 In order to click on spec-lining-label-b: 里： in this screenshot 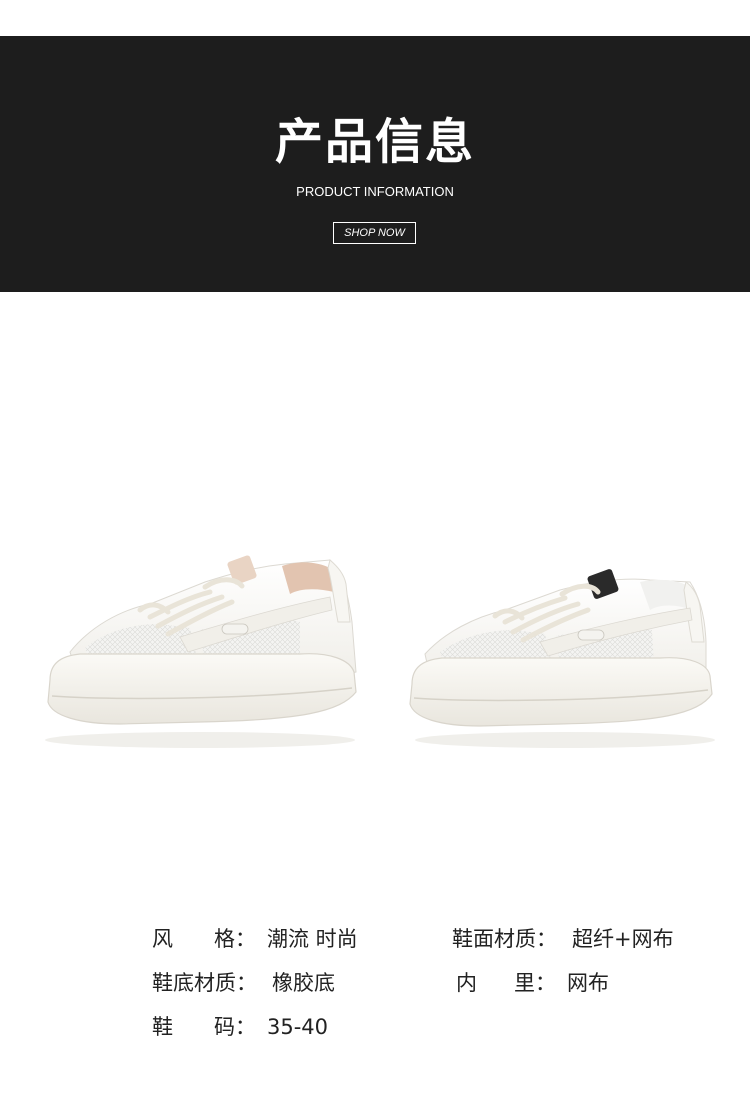, I will do `click(535, 983)`.